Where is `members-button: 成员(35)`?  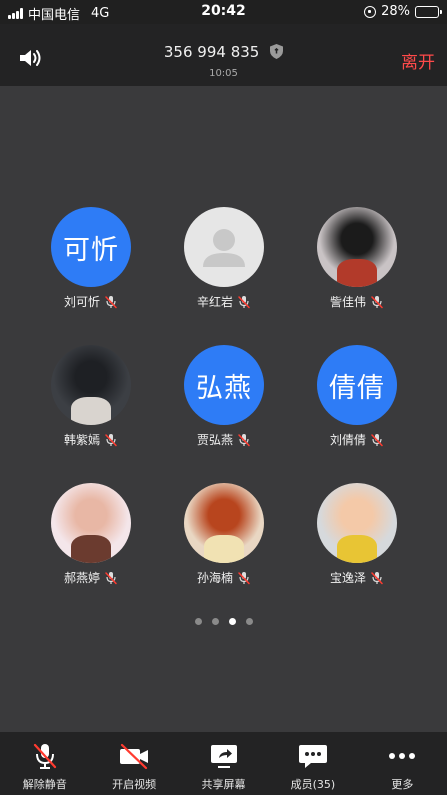 members-button: 成员(35) is located at coordinates (312, 763).